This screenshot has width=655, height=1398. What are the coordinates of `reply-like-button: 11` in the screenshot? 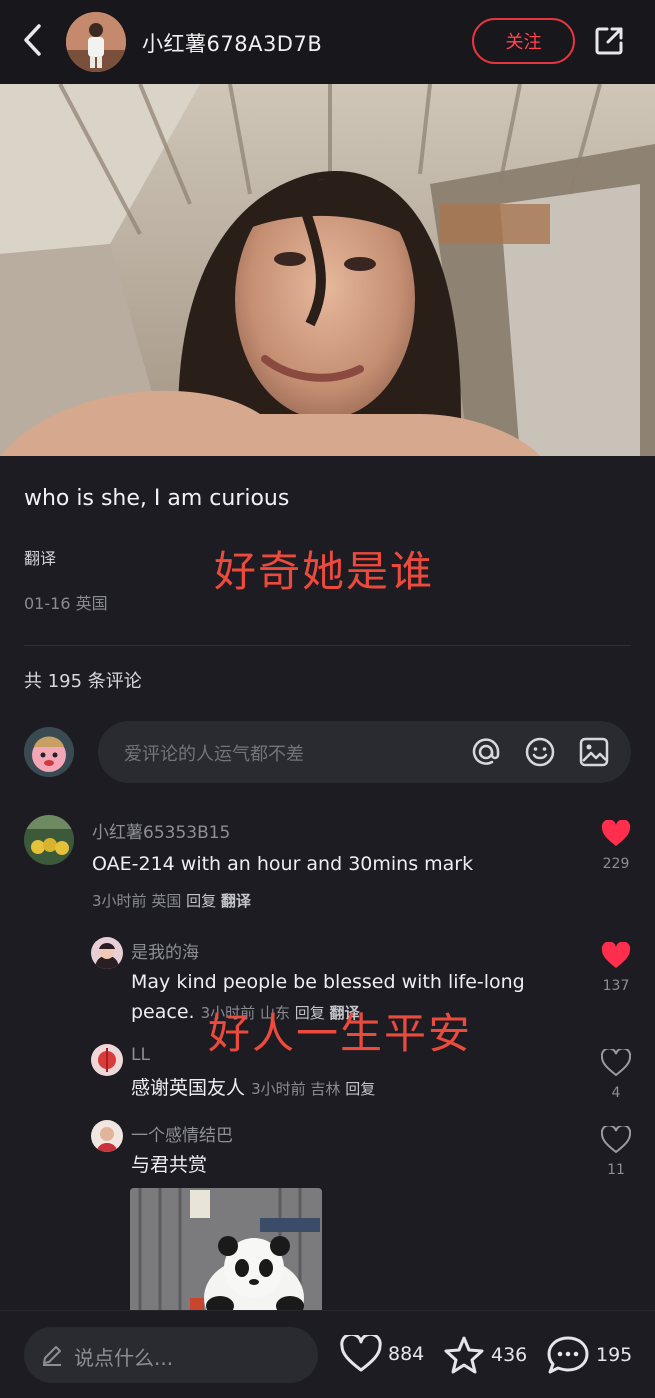 It's located at (616, 1151).